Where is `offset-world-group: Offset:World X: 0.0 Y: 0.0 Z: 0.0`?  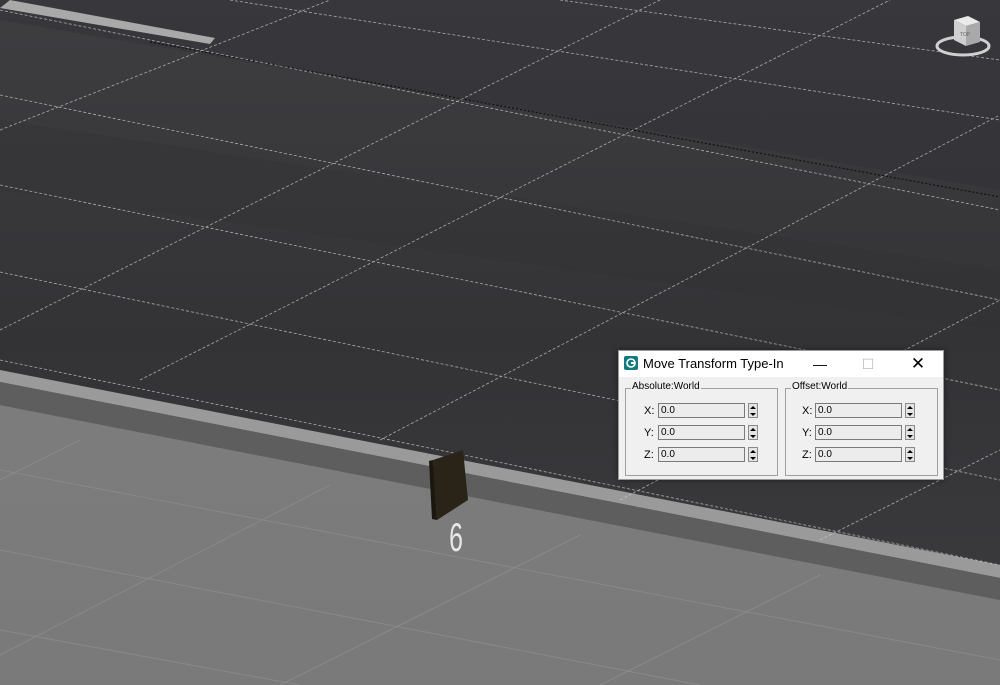 offset-world-group: Offset:World X: 0.0 Y: 0.0 Z: 0.0 is located at coordinates (861, 428).